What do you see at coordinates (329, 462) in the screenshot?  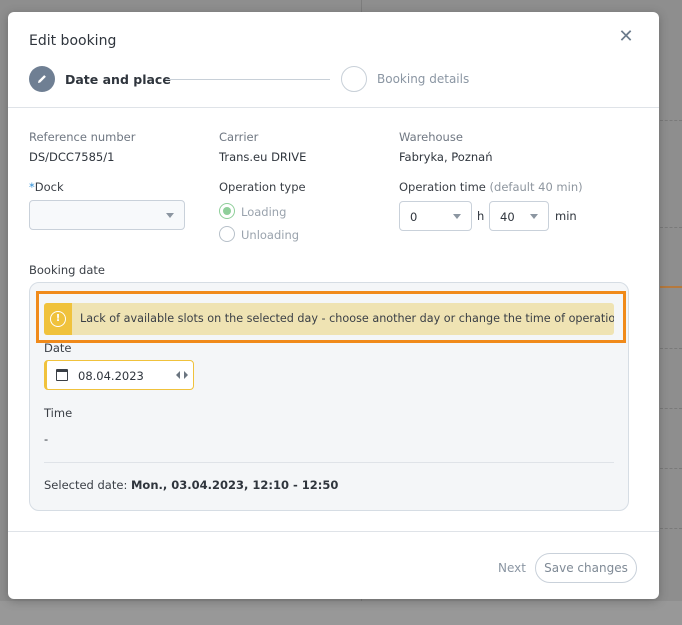 I see `divider` at bounding box center [329, 462].